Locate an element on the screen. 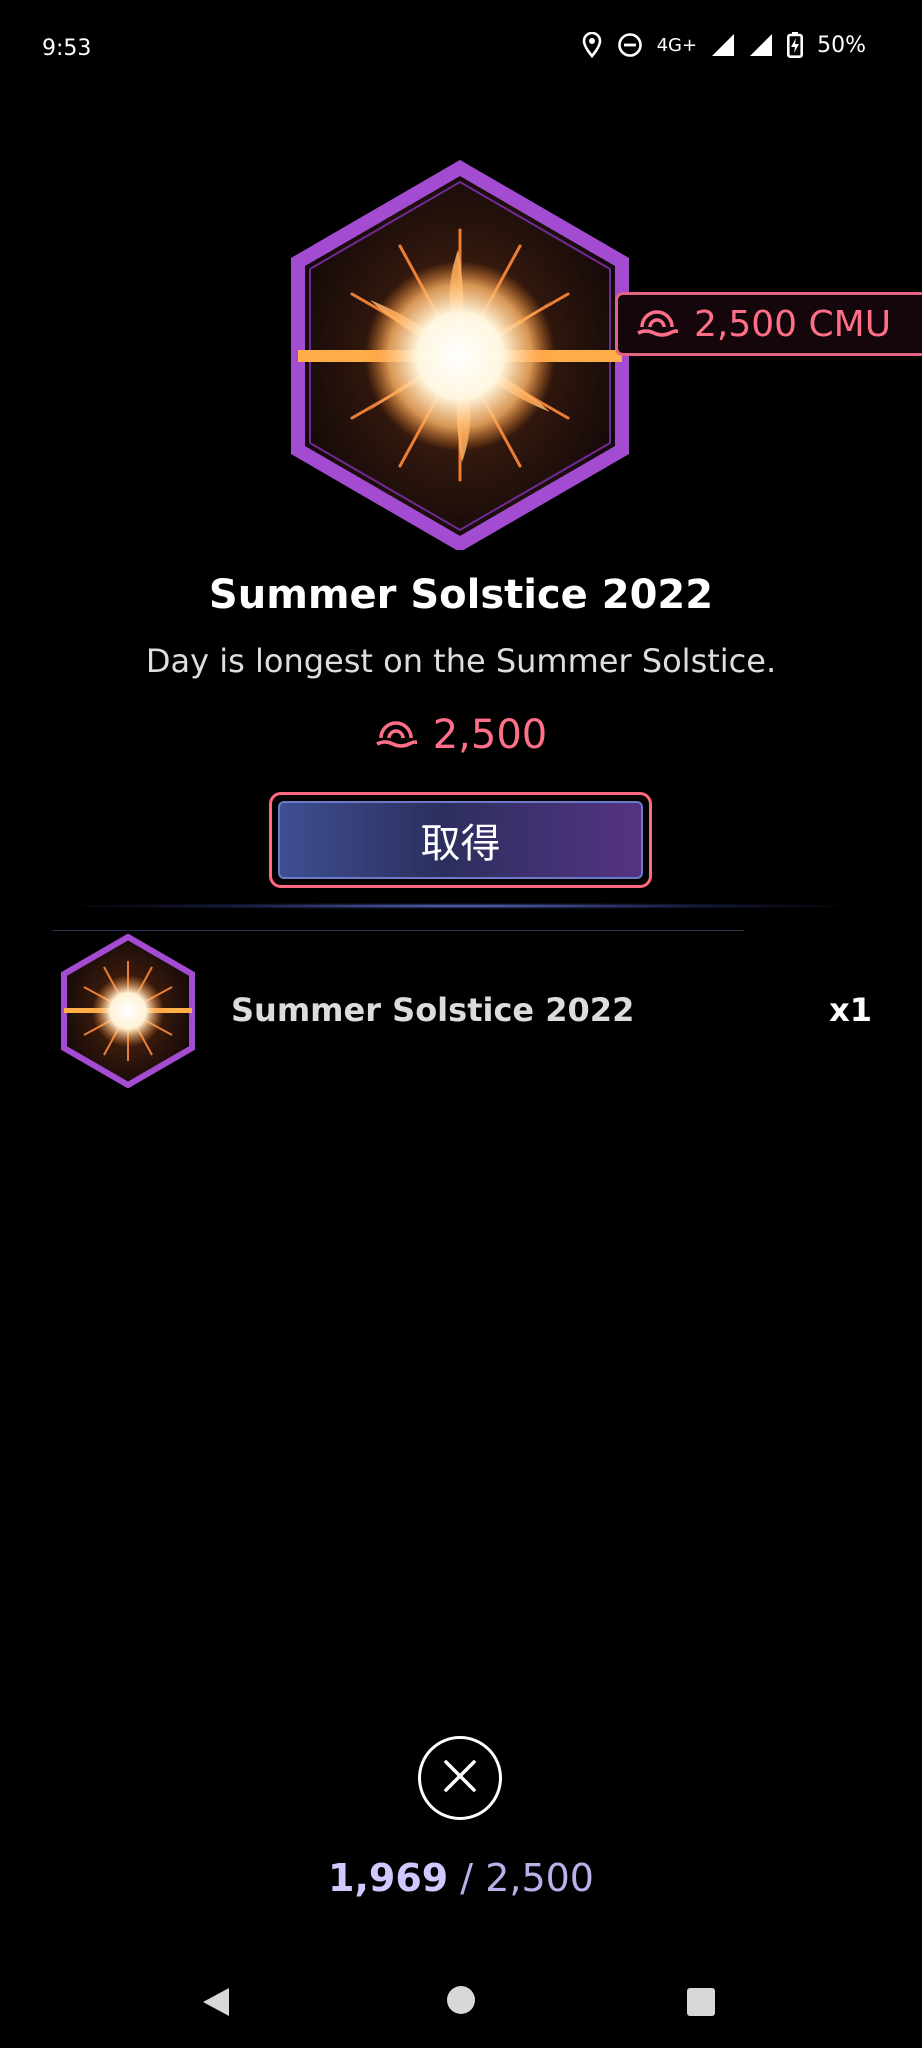  acquire-button-frame: 取得 is located at coordinates (460, 840).